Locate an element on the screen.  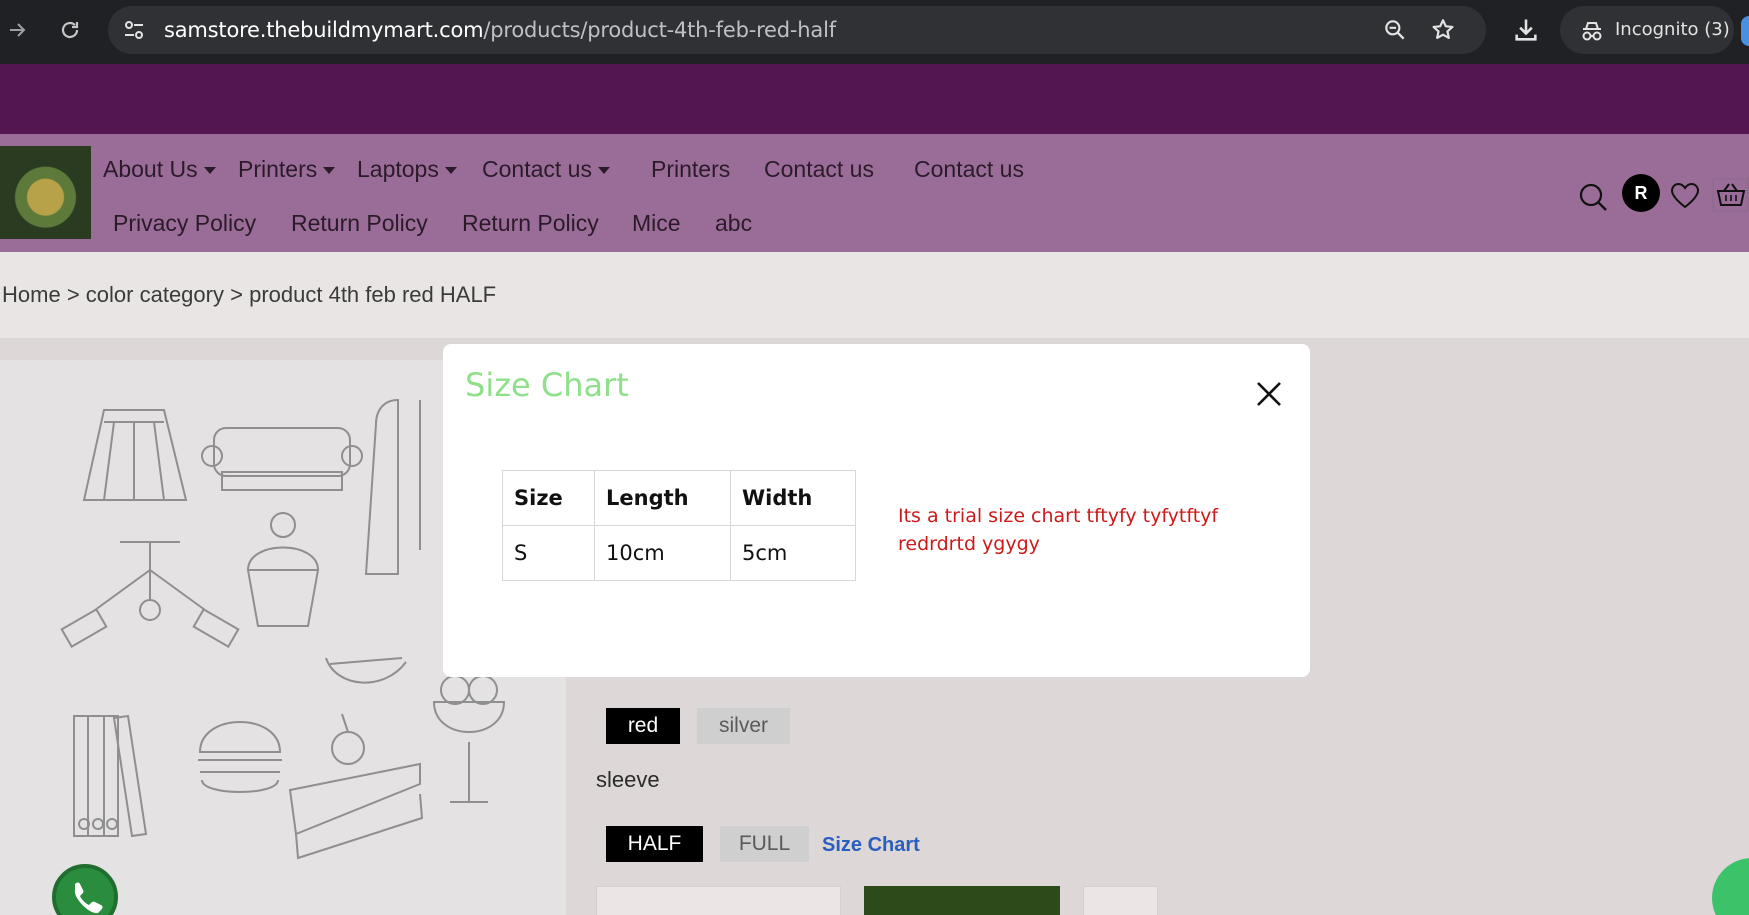
url-host: samstore.thebuildmymart.com is located at coordinates (324, 30).